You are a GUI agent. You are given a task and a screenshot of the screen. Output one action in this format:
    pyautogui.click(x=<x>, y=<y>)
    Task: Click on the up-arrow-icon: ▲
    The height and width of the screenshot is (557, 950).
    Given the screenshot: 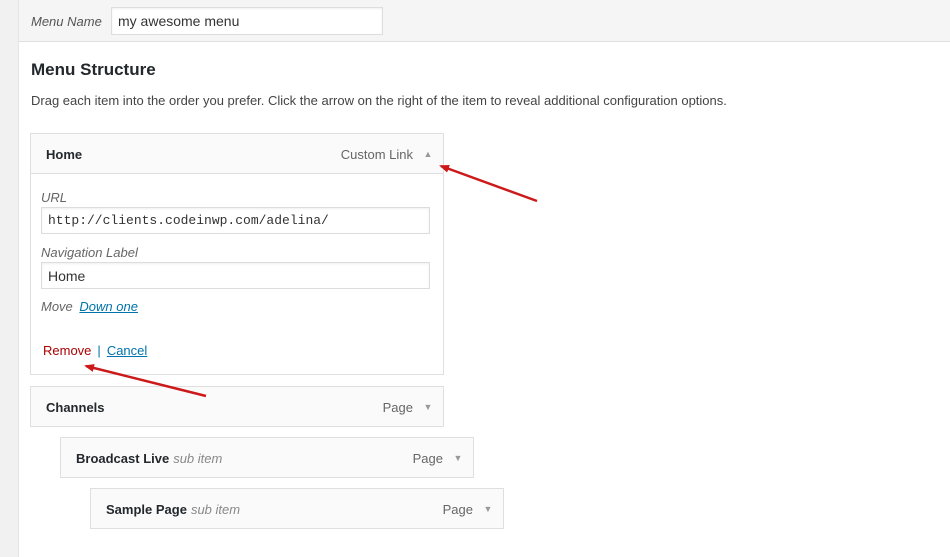 What is the action you would take?
    pyautogui.click(x=428, y=154)
    